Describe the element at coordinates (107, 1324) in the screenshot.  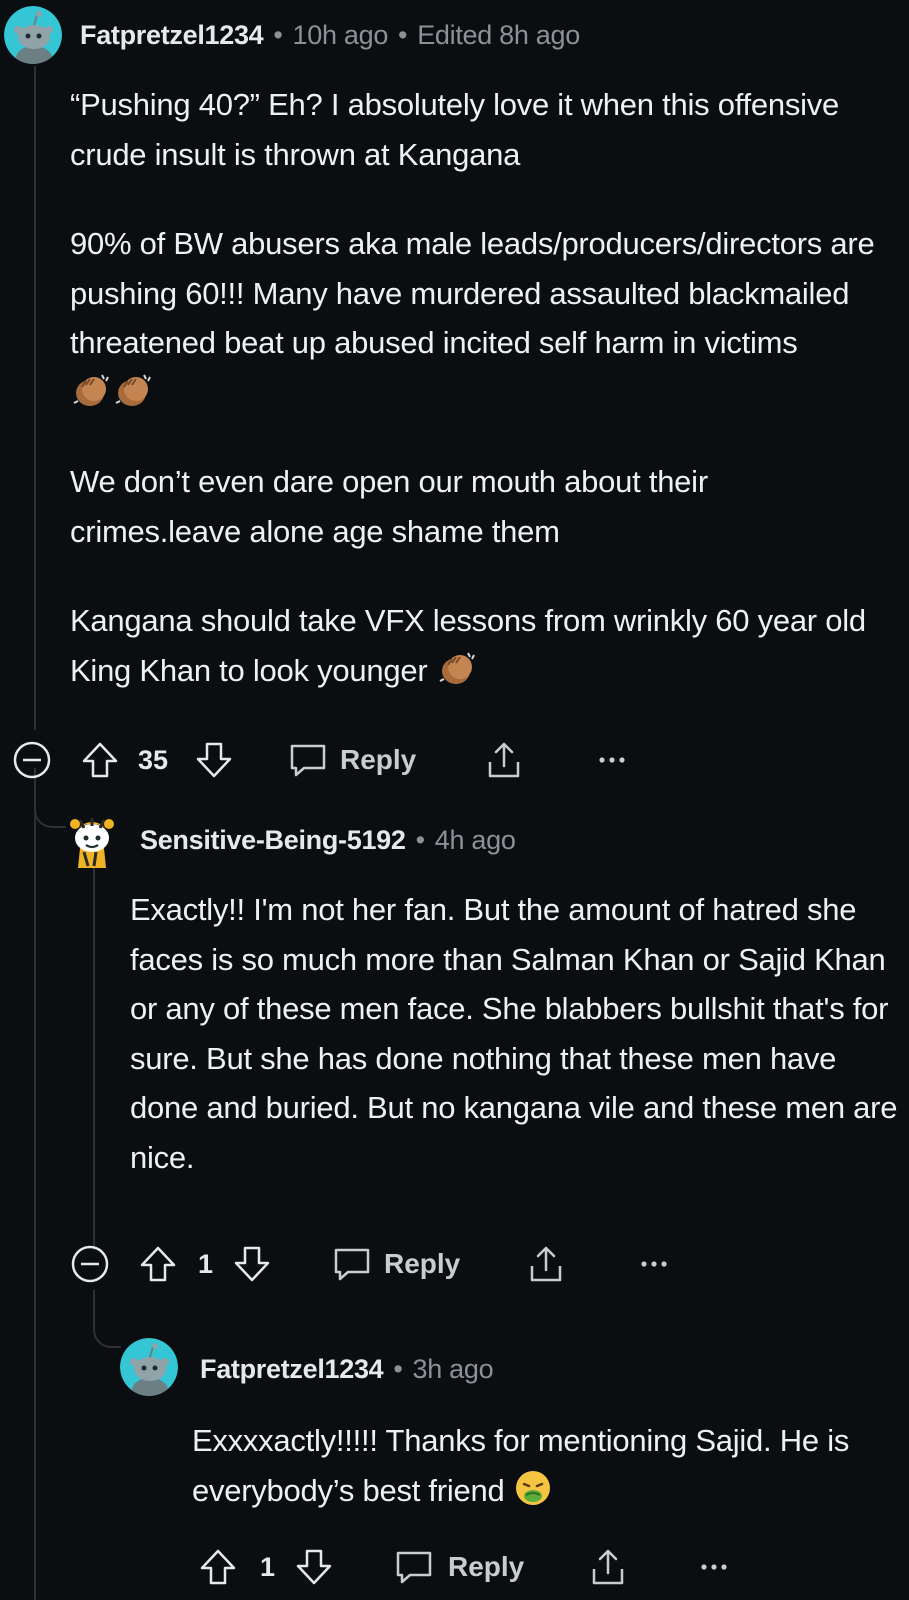
I see `thread-connector` at that location.